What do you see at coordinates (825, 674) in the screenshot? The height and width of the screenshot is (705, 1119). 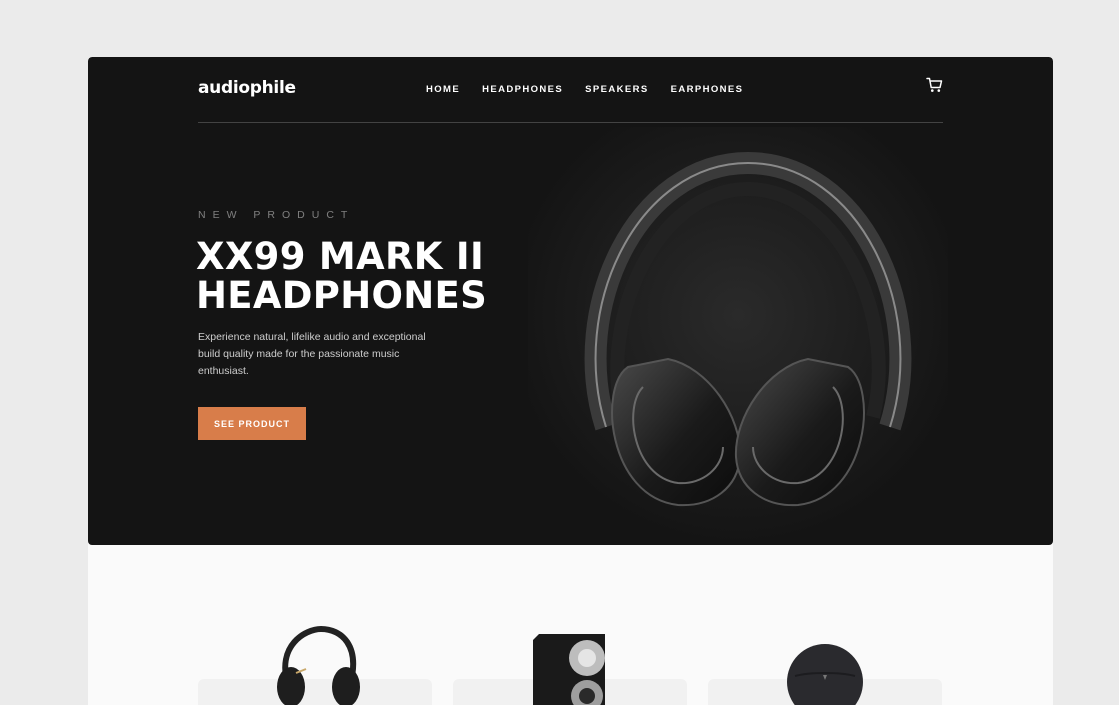 I see `earphones-thumbnail-image` at bounding box center [825, 674].